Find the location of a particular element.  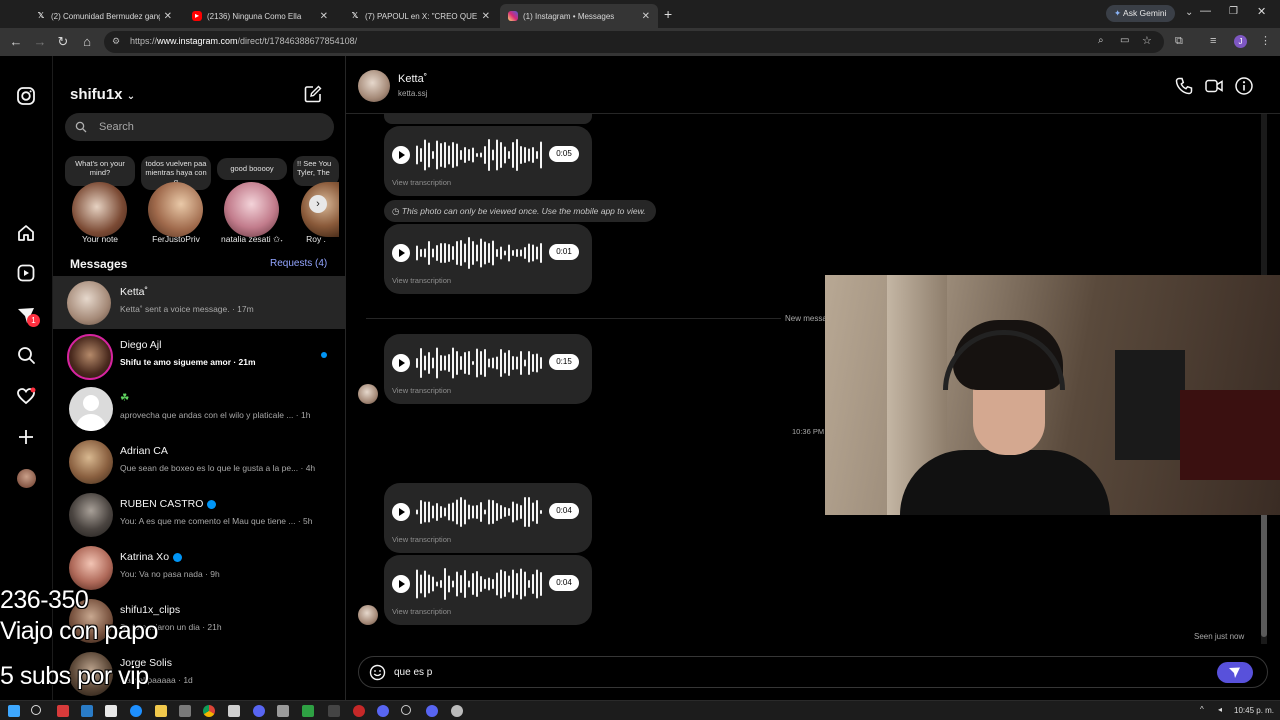

chrome-icon is located at coordinates (209, 711).